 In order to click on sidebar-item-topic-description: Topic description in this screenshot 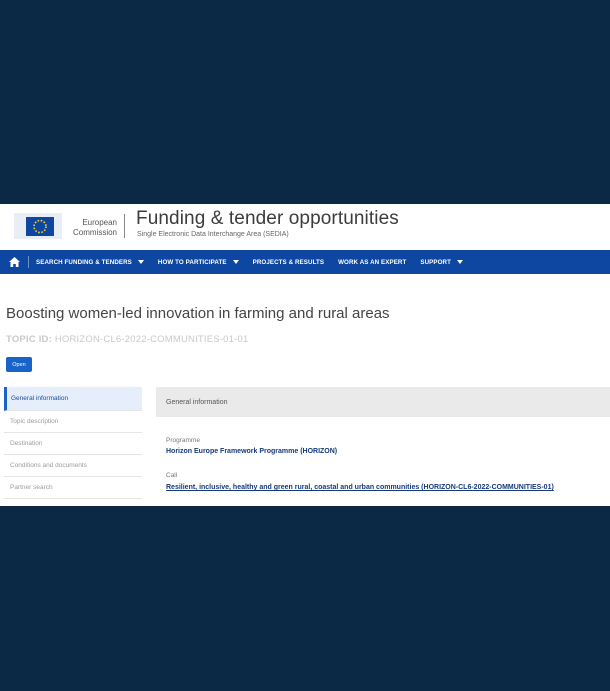, I will do `click(73, 422)`.